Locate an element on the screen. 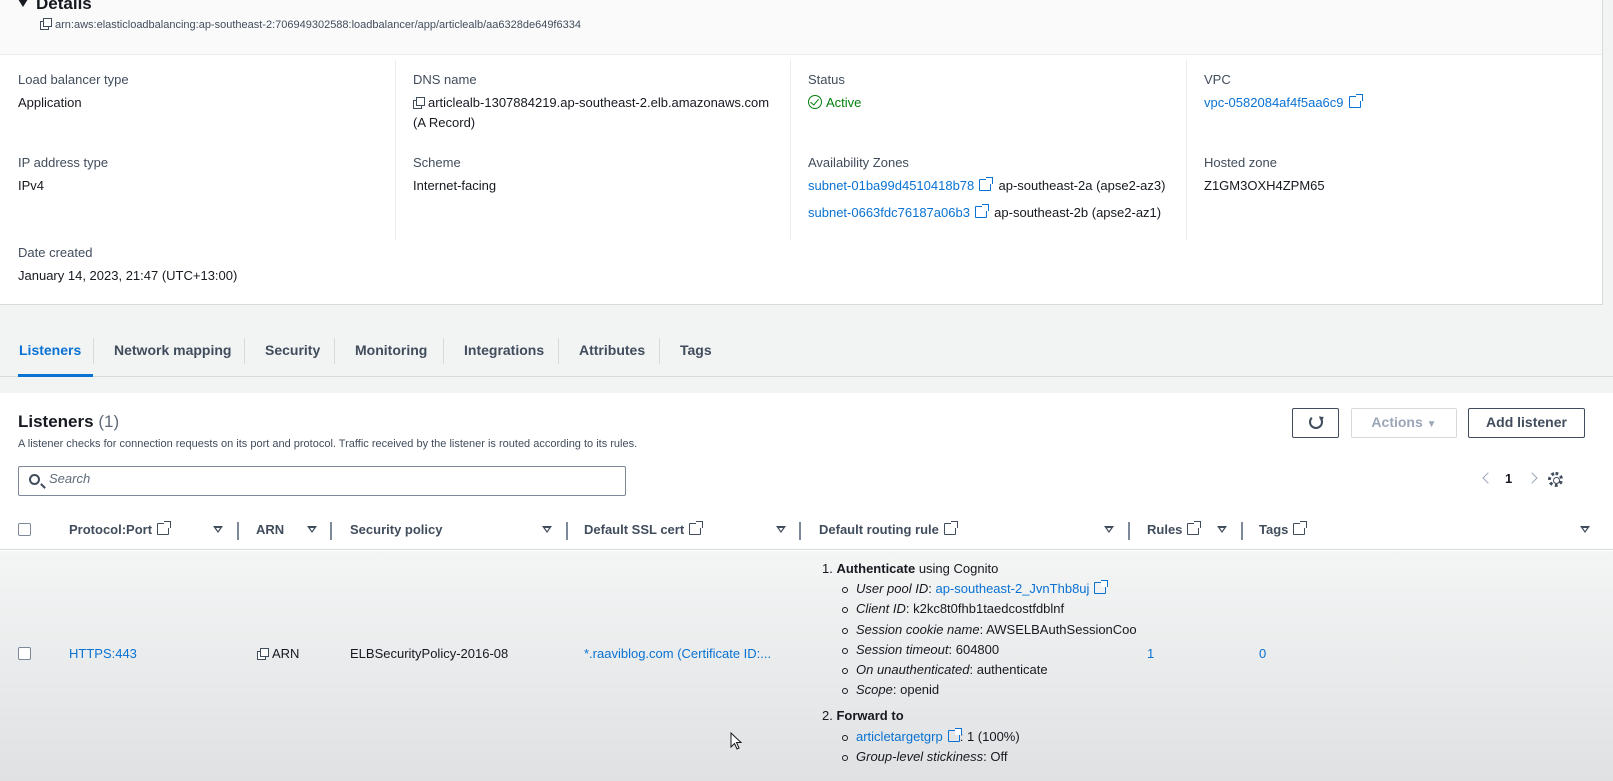 The image size is (1613, 781). vpc-label: VPC is located at coordinates (1217, 79).